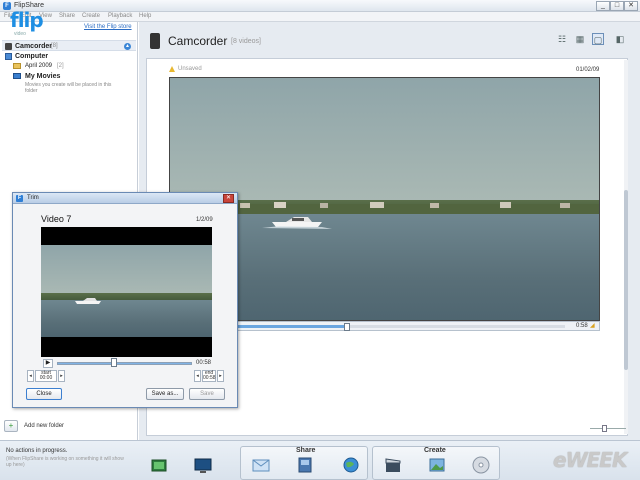  Describe the element at coordinates (393, 465) in the screenshot. I see `movie-clapper-icon` at that location.